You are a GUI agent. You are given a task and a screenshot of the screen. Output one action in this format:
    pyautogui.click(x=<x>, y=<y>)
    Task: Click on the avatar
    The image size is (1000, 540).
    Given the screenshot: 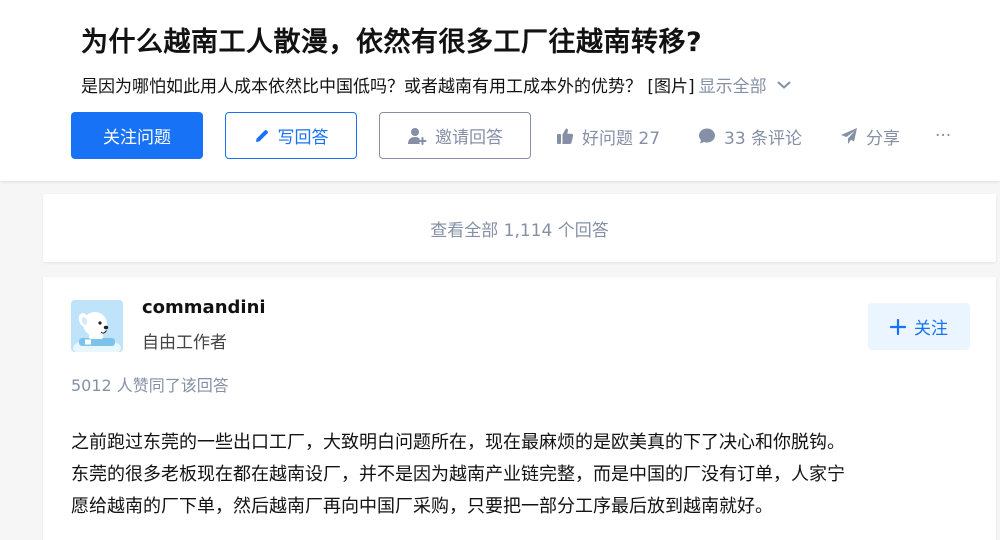 What is the action you would take?
    pyautogui.click(x=97, y=326)
    